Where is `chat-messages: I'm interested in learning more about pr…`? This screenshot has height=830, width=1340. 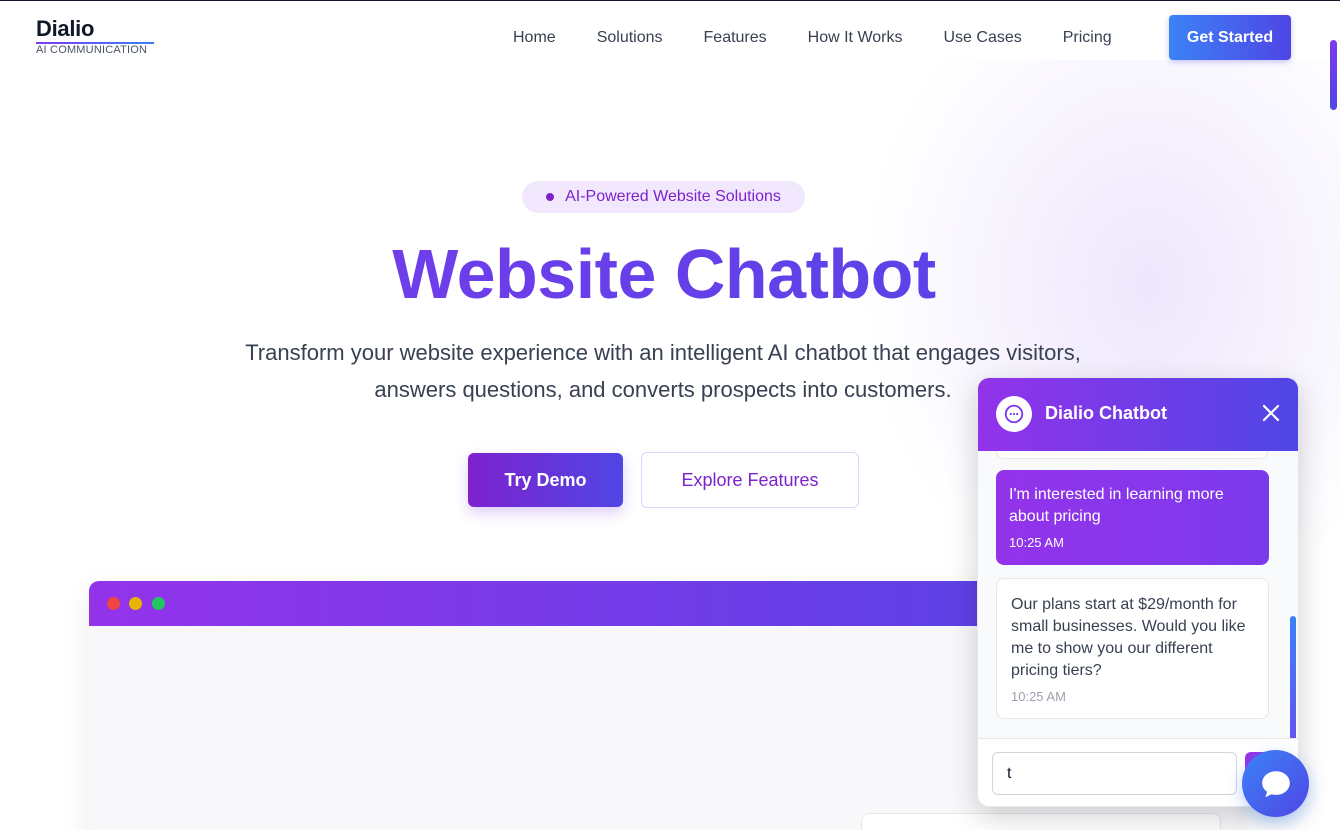 chat-messages: I'm interested in learning more about pr… is located at coordinates (1138, 594).